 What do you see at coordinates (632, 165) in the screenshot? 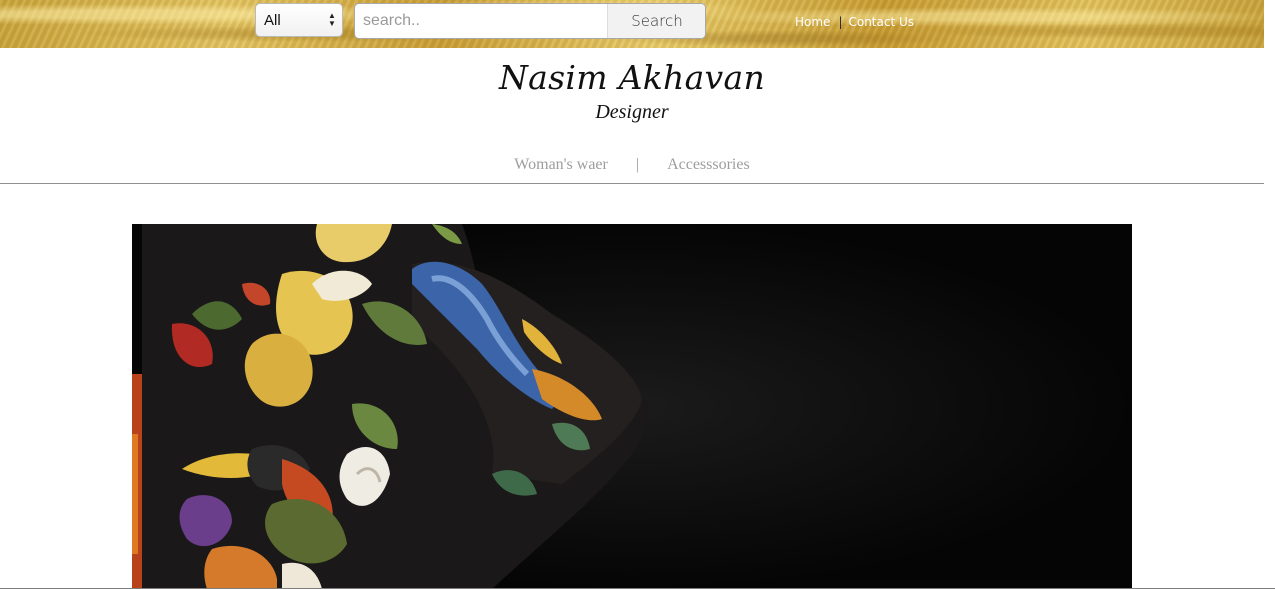
I see `main-nav: Woman's waer | Accesssories` at bounding box center [632, 165].